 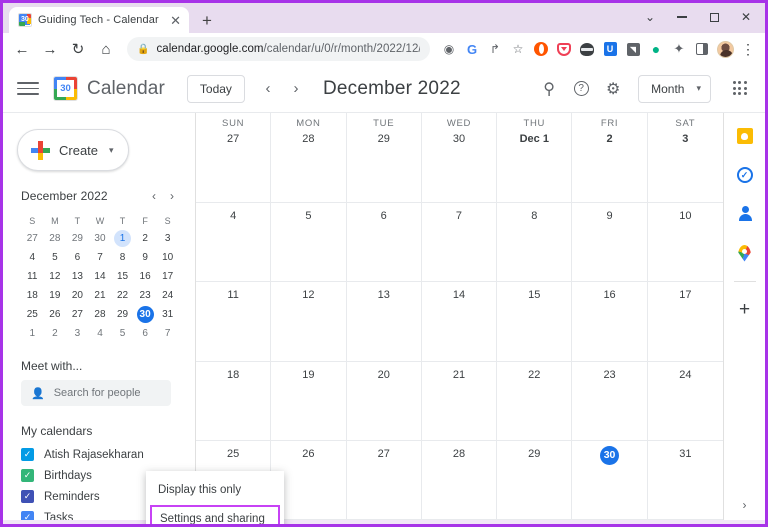 I want to click on mini-day-cell: 3, so click(x=167, y=238).